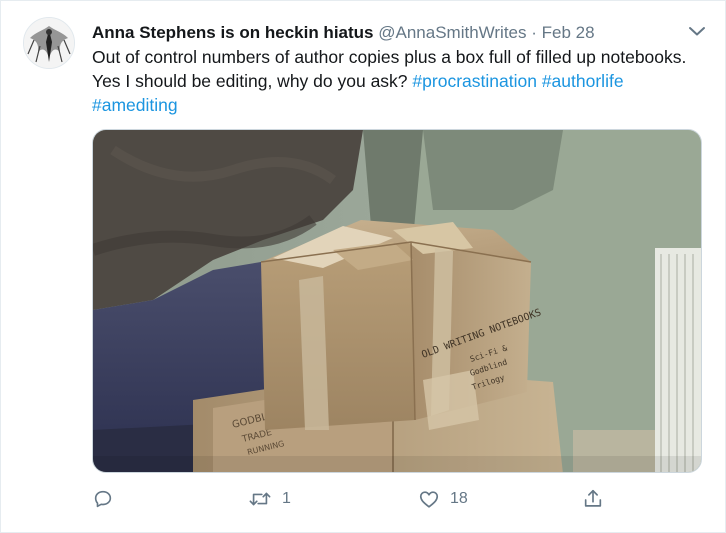  I want to click on action-bar: 1 18, so click(397, 499).